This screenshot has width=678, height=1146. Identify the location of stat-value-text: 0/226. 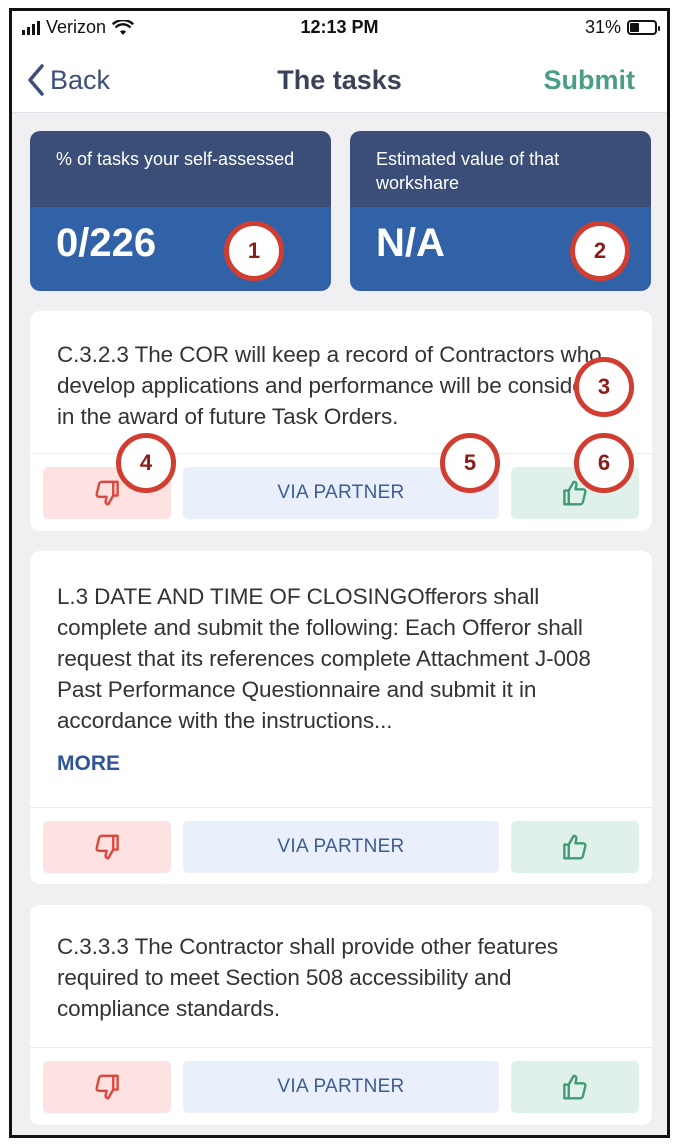
(106, 243).